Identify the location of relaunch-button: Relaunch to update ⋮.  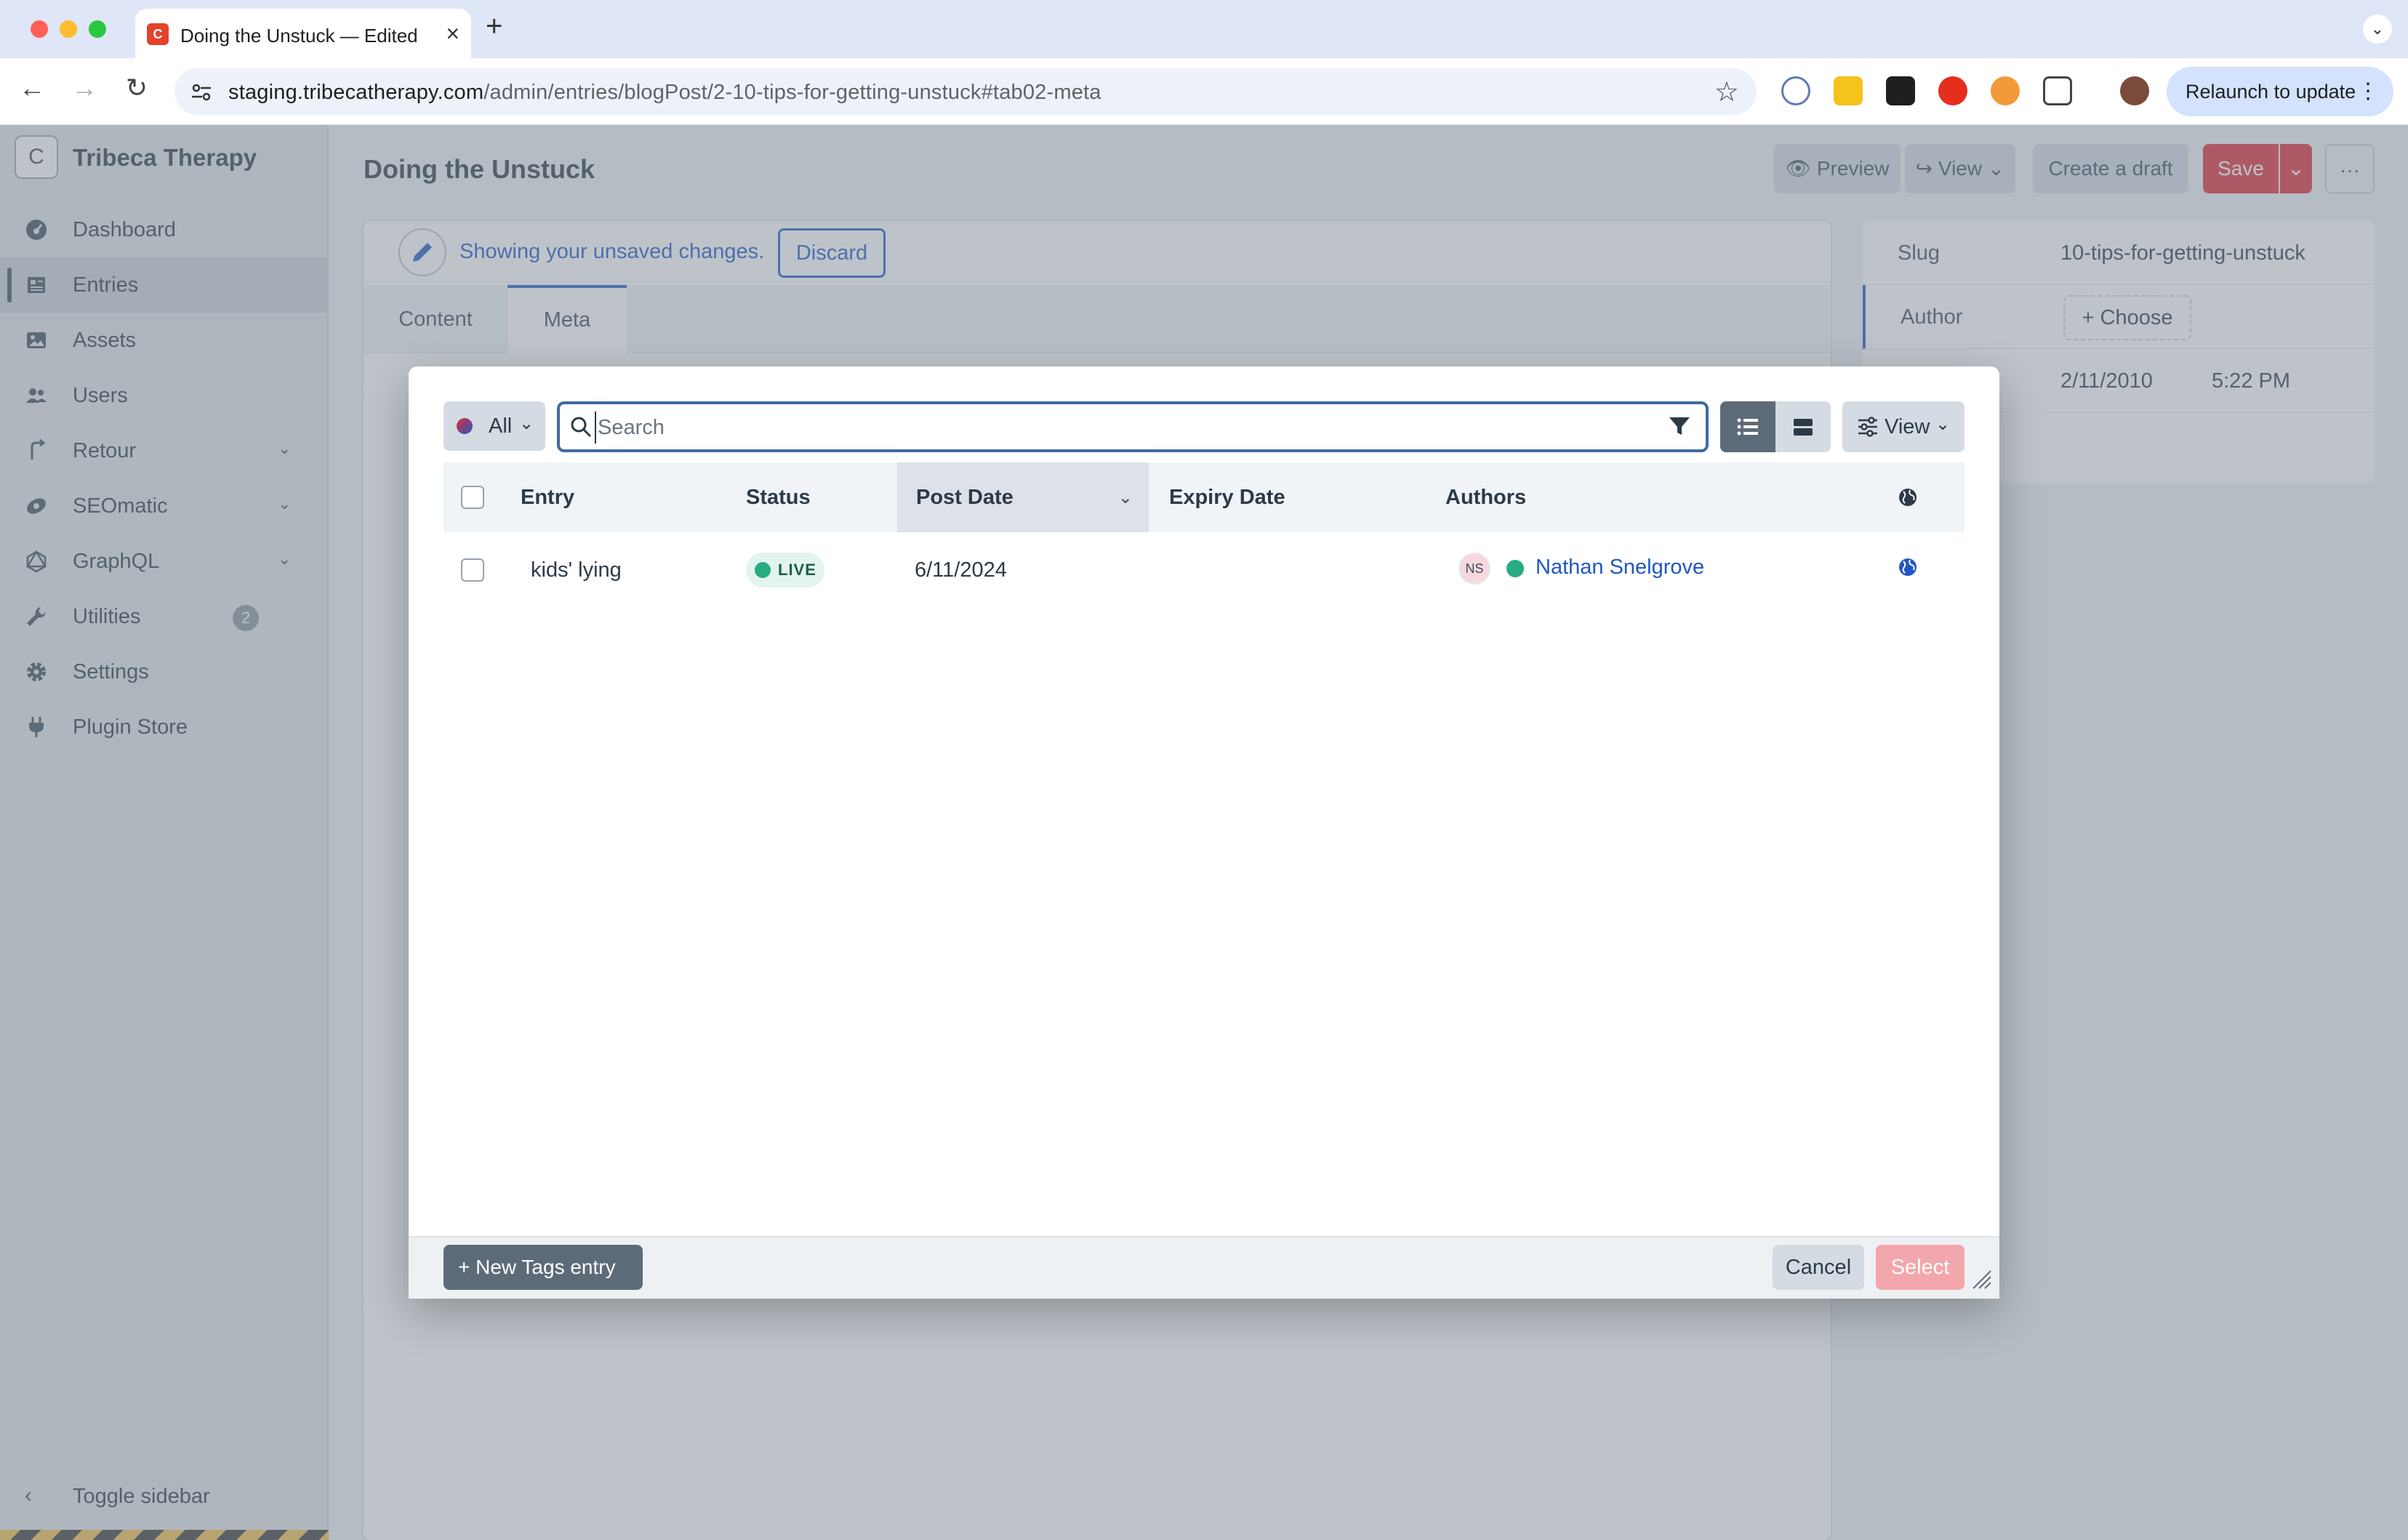
(2280, 91).